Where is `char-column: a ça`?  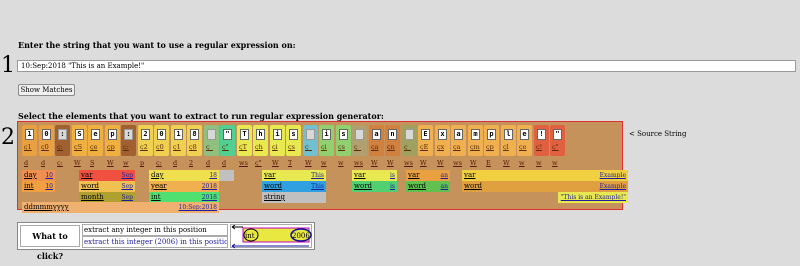
char-column: a ça is located at coordinates (458, 140).